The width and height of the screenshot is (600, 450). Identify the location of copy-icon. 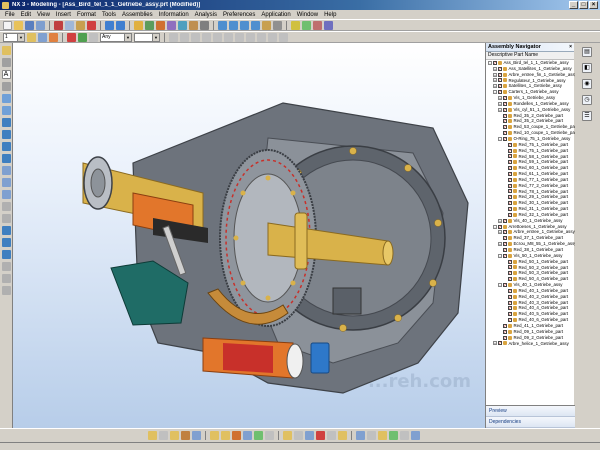
(69, 25).